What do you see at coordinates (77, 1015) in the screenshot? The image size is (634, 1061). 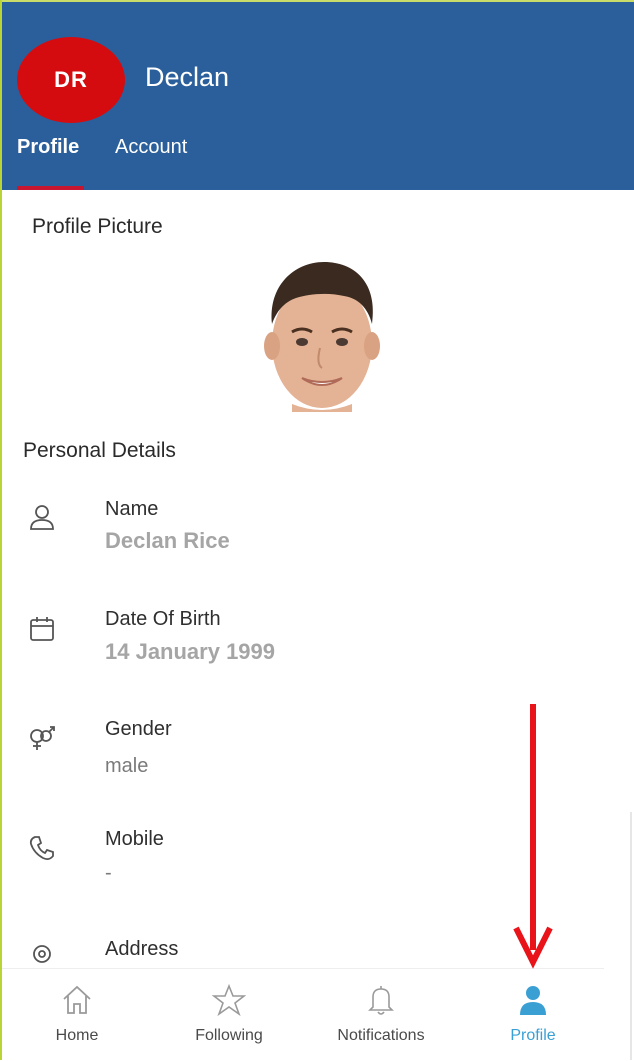 I see `nav-home: Home` at bounding box center [77, 1015].